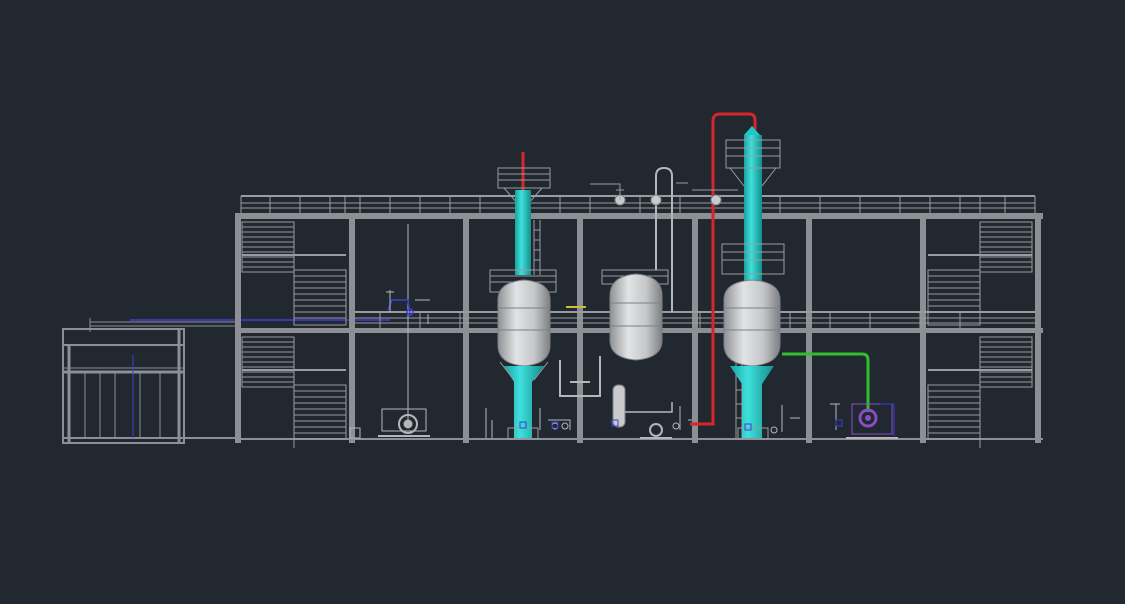 The image size is (1125, 604). Describe the element at coordinates (294, 334) in the screenshot. I see `left-staircase` at that location.